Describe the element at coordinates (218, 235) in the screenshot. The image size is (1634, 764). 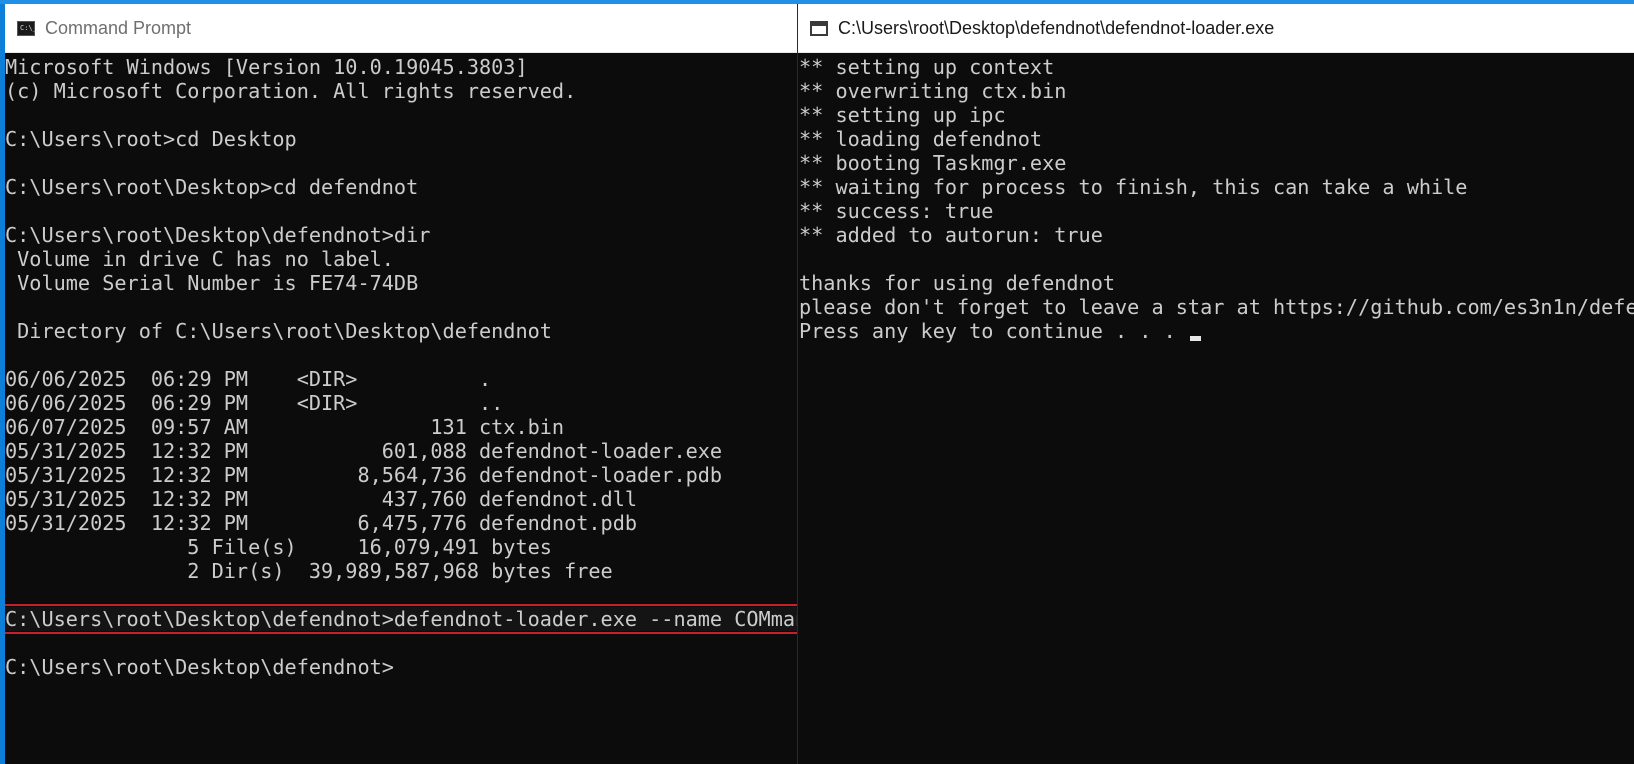
I see `console-line-text: C:\Users\root\Desktop\defendnot>dir` at that location.